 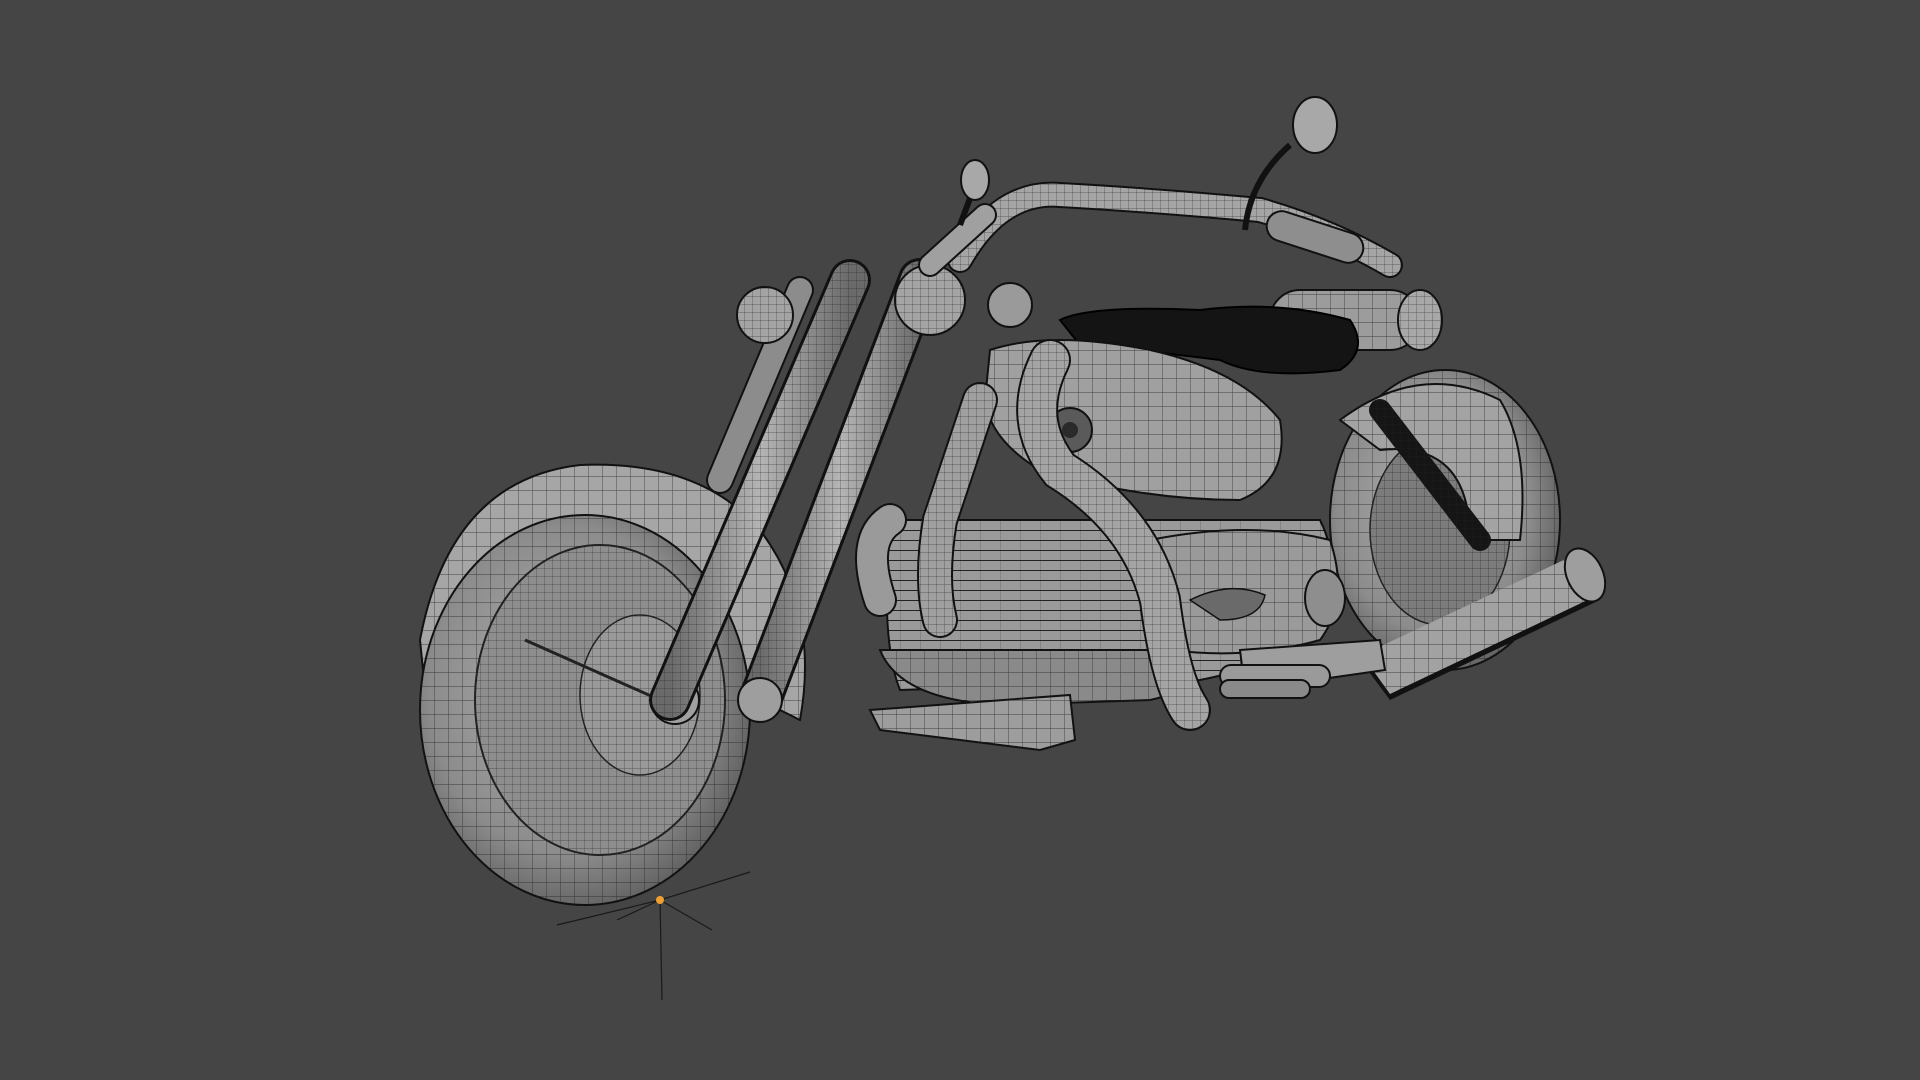 What do you see at coordinates (1275, 681) in the screenshot?
I see `foot-pegs` at bounding box center [1275, 681].